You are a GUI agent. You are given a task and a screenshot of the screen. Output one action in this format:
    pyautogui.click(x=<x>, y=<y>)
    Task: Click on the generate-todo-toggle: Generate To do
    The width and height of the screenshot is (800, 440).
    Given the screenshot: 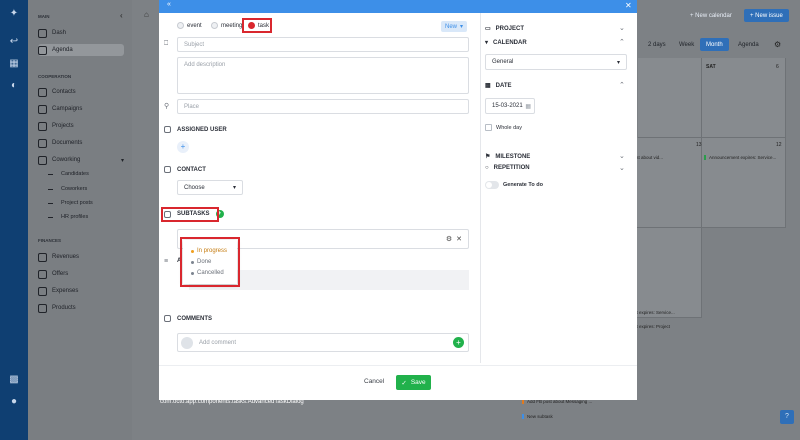 What is the action you would take?
    pyautogui.click(x=514, y=185)
    